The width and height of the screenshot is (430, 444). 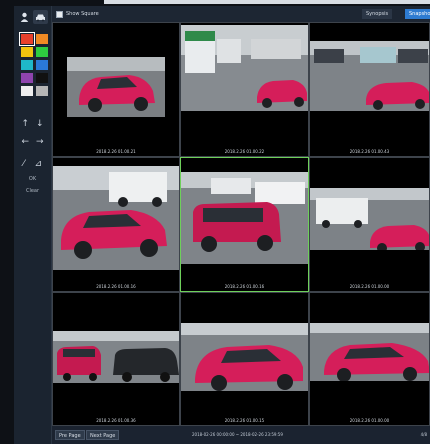 I want to click on snapshot-time: 2018.2.26 01.00.43, so click(x=369, y=151).